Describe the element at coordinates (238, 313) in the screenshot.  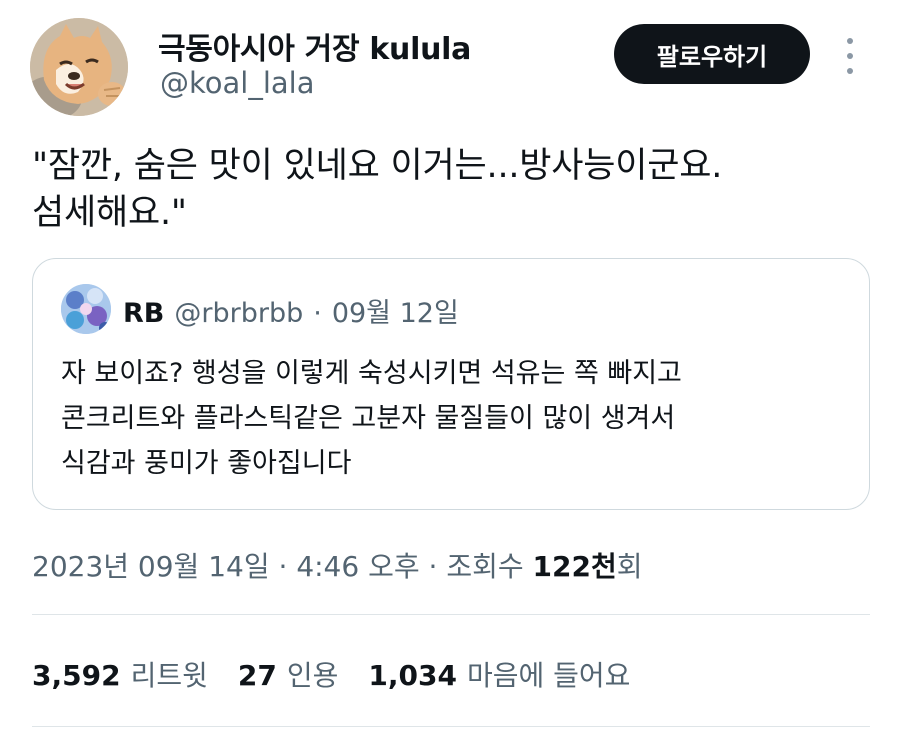
I see `quote-author-handle: @rbrbrbb` at that location.